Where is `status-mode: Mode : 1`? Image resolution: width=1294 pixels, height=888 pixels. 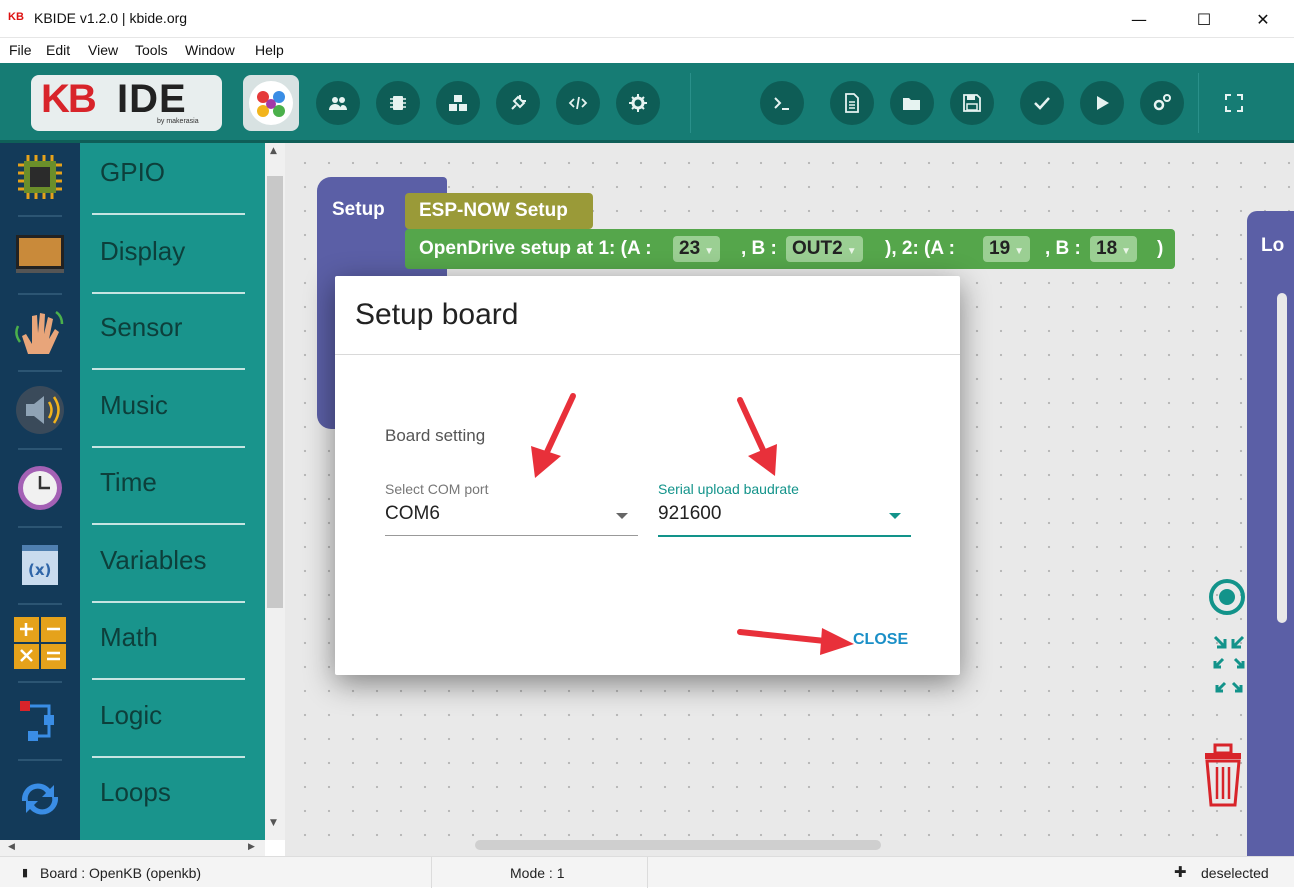
status-mode: Mode : 1 is located at coordinates (537, 873).